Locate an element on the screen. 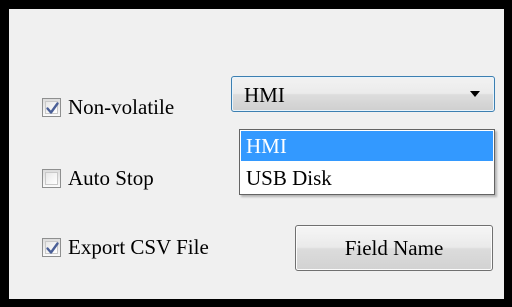  auto-stop-label: Auto Stop is located at coordinates (111, 178).